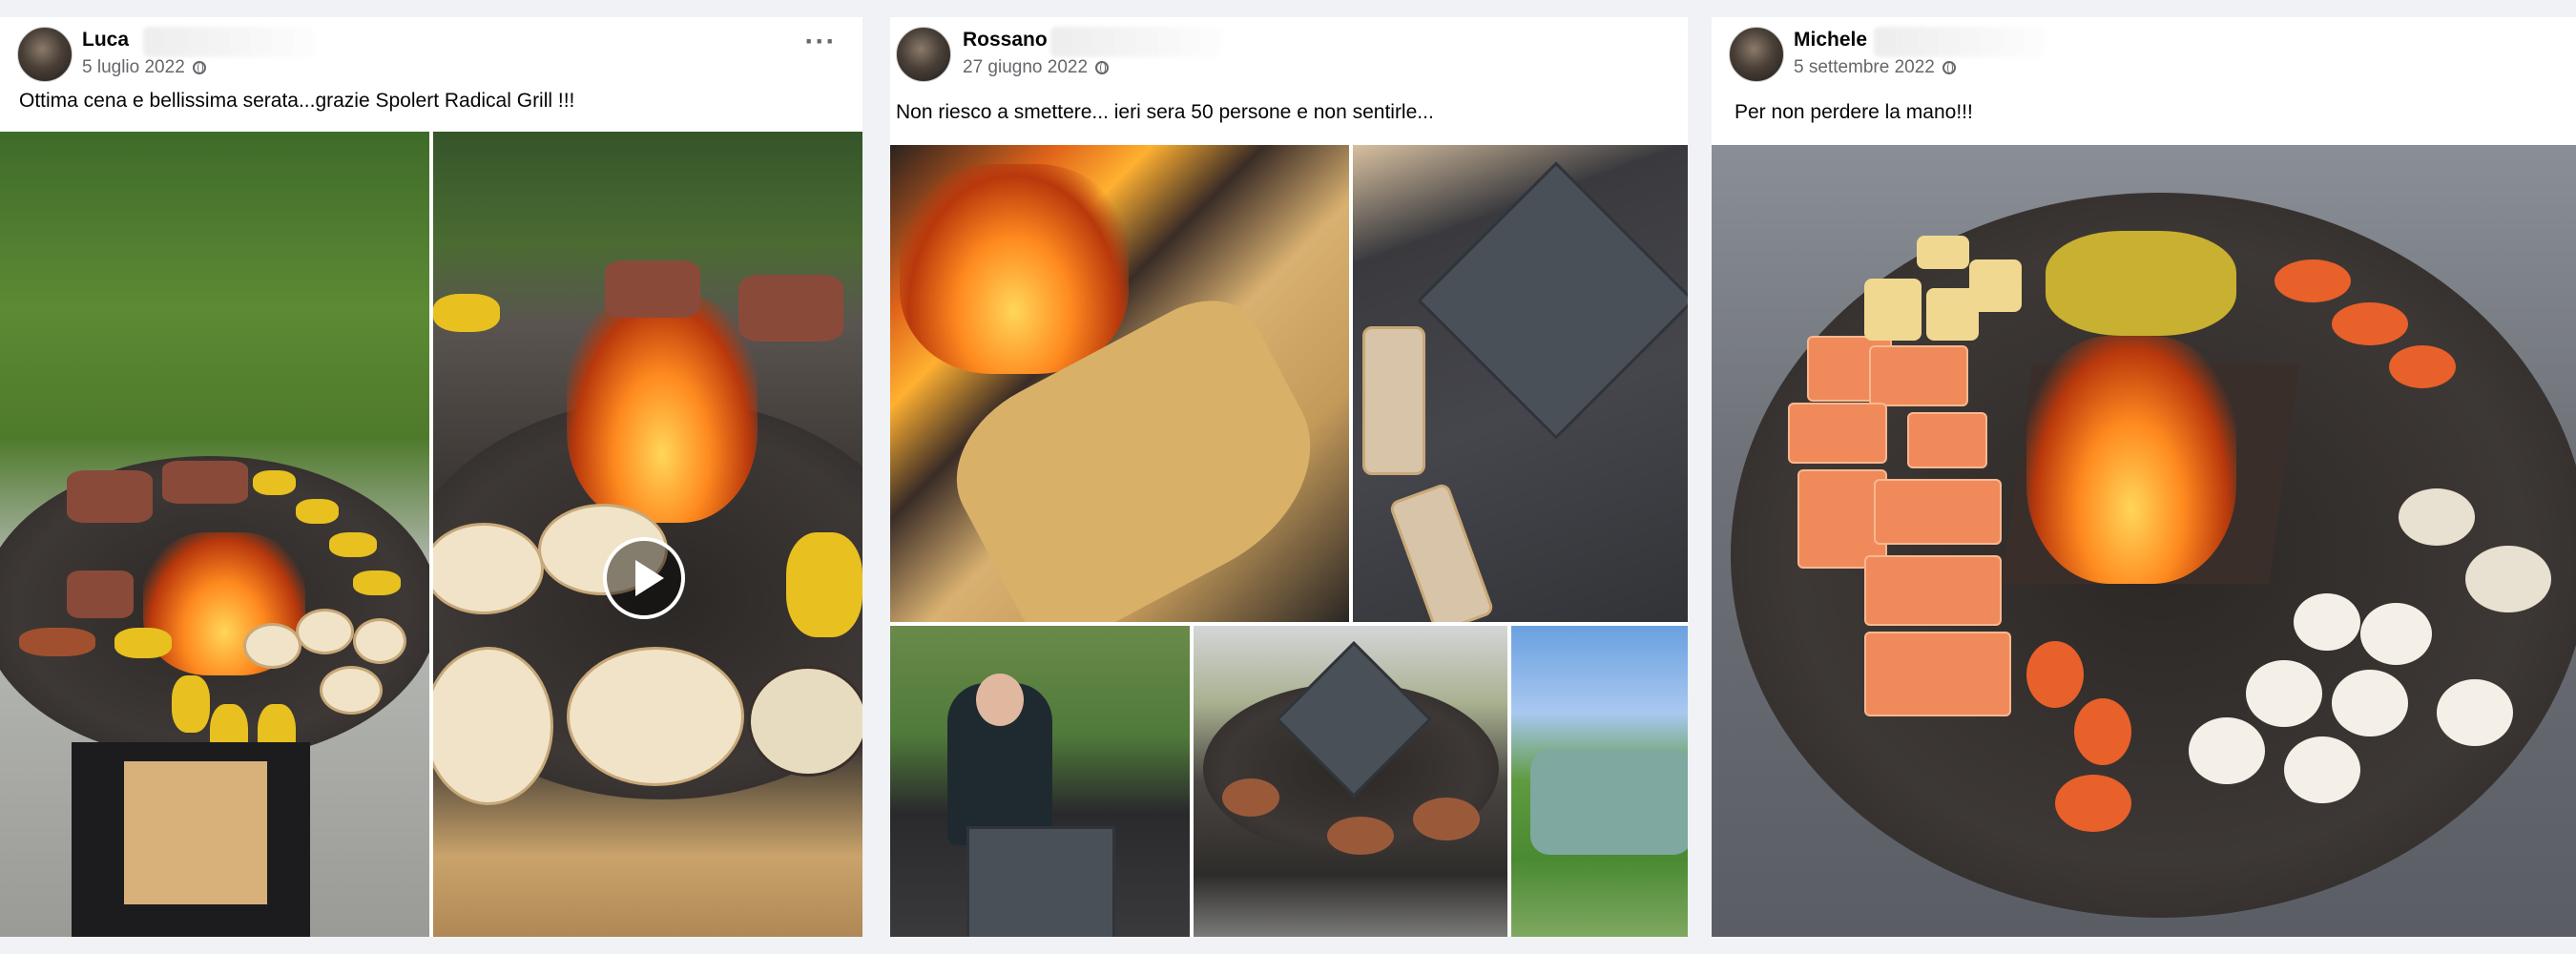 The height and width of the screenshot is (954, 2576). I want to click on author-name: Luca, so click(105, 40).